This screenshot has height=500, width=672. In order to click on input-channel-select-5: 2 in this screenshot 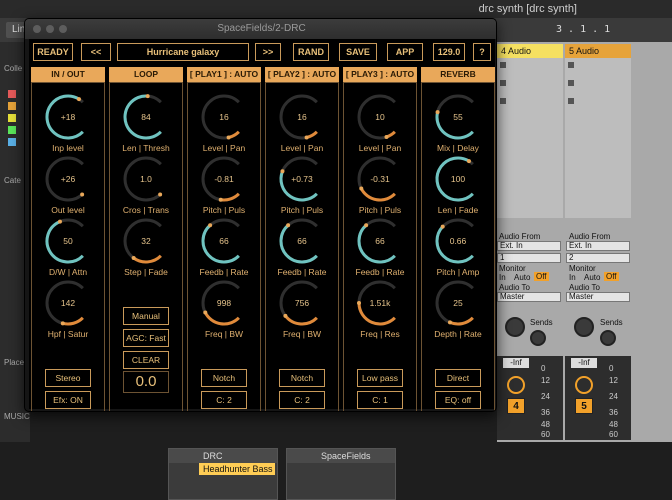, I will do `click(598, 258)`.